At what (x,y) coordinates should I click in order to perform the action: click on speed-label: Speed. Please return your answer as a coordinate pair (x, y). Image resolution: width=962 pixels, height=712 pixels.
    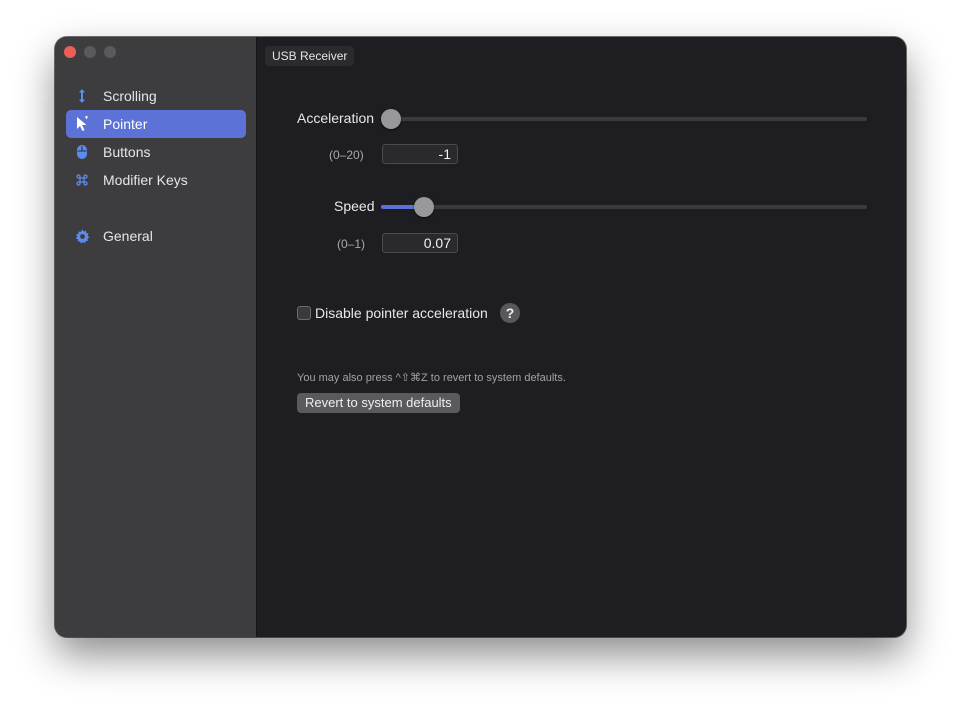
    Looking at the image, I should click on (354, 206).